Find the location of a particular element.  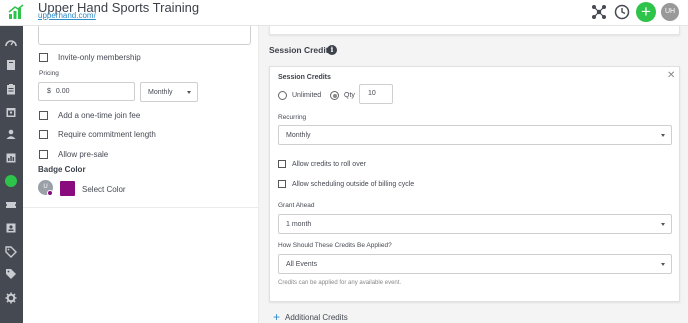

sidebar-item-memberships is located at coordinates (11, 181).